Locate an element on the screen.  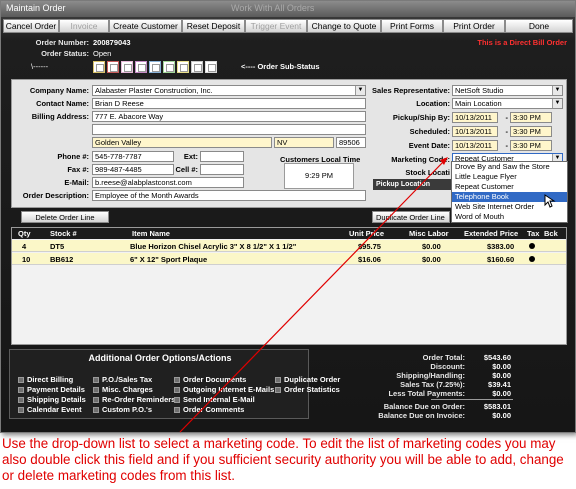
pickup-location-header: Pickup Location is located at coordinates (412, 184).